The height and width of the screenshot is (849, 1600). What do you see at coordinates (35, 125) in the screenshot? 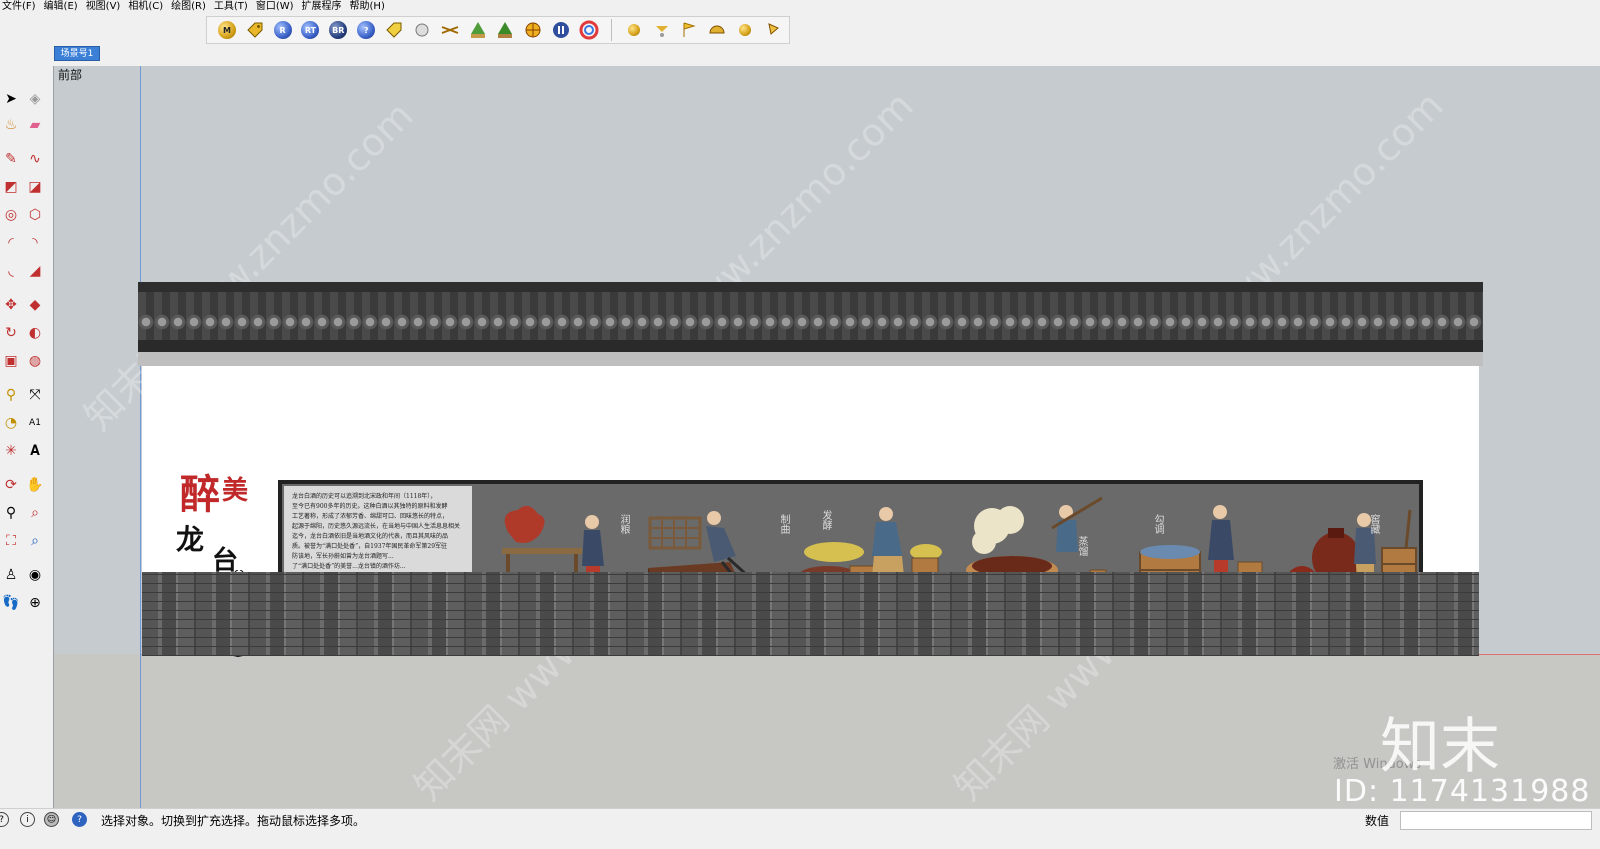
I see `eraser-tool: ▰` at bounding box center [35, 125].